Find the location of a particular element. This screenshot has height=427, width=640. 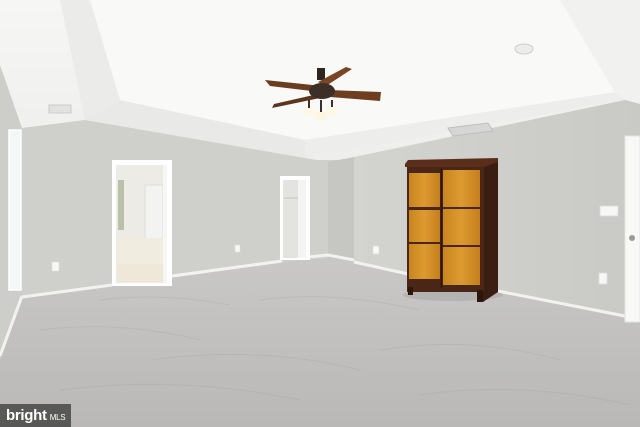

outlet-right is located at coordinates (603, 278).